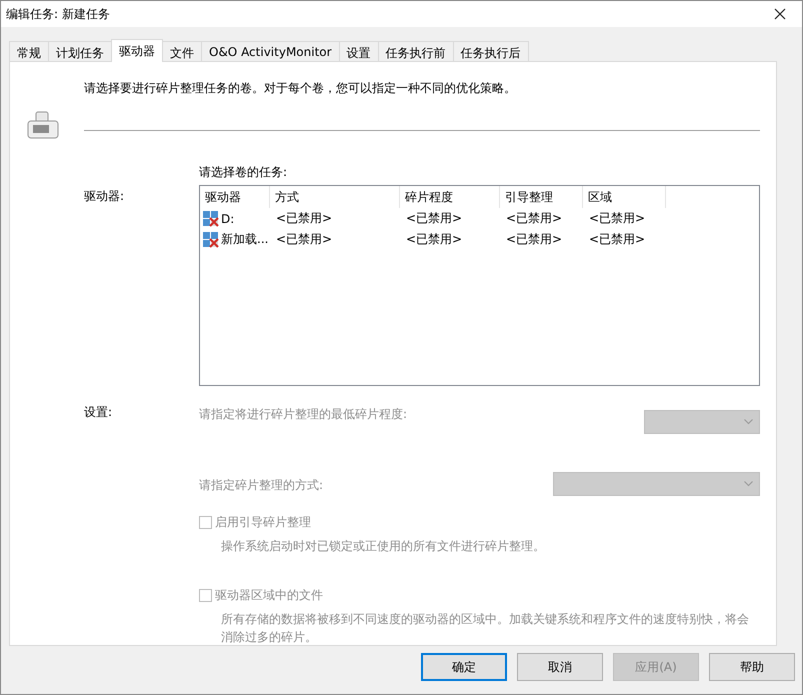  Describe the element at coordinates (541, 197) in the screenshot. I see `column-header: 引导整理` at that location.